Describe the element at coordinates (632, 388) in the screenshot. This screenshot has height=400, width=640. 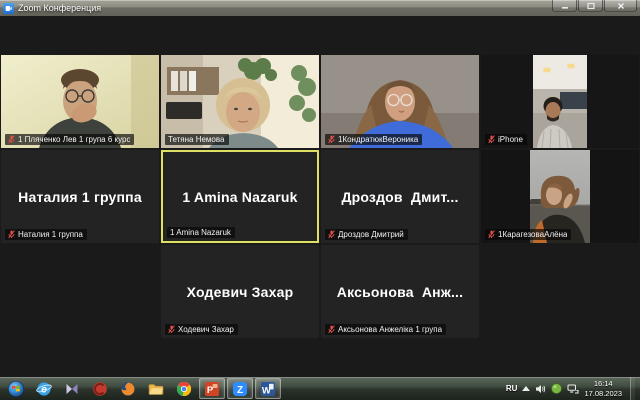
I see `show-desktop-button` at that location.